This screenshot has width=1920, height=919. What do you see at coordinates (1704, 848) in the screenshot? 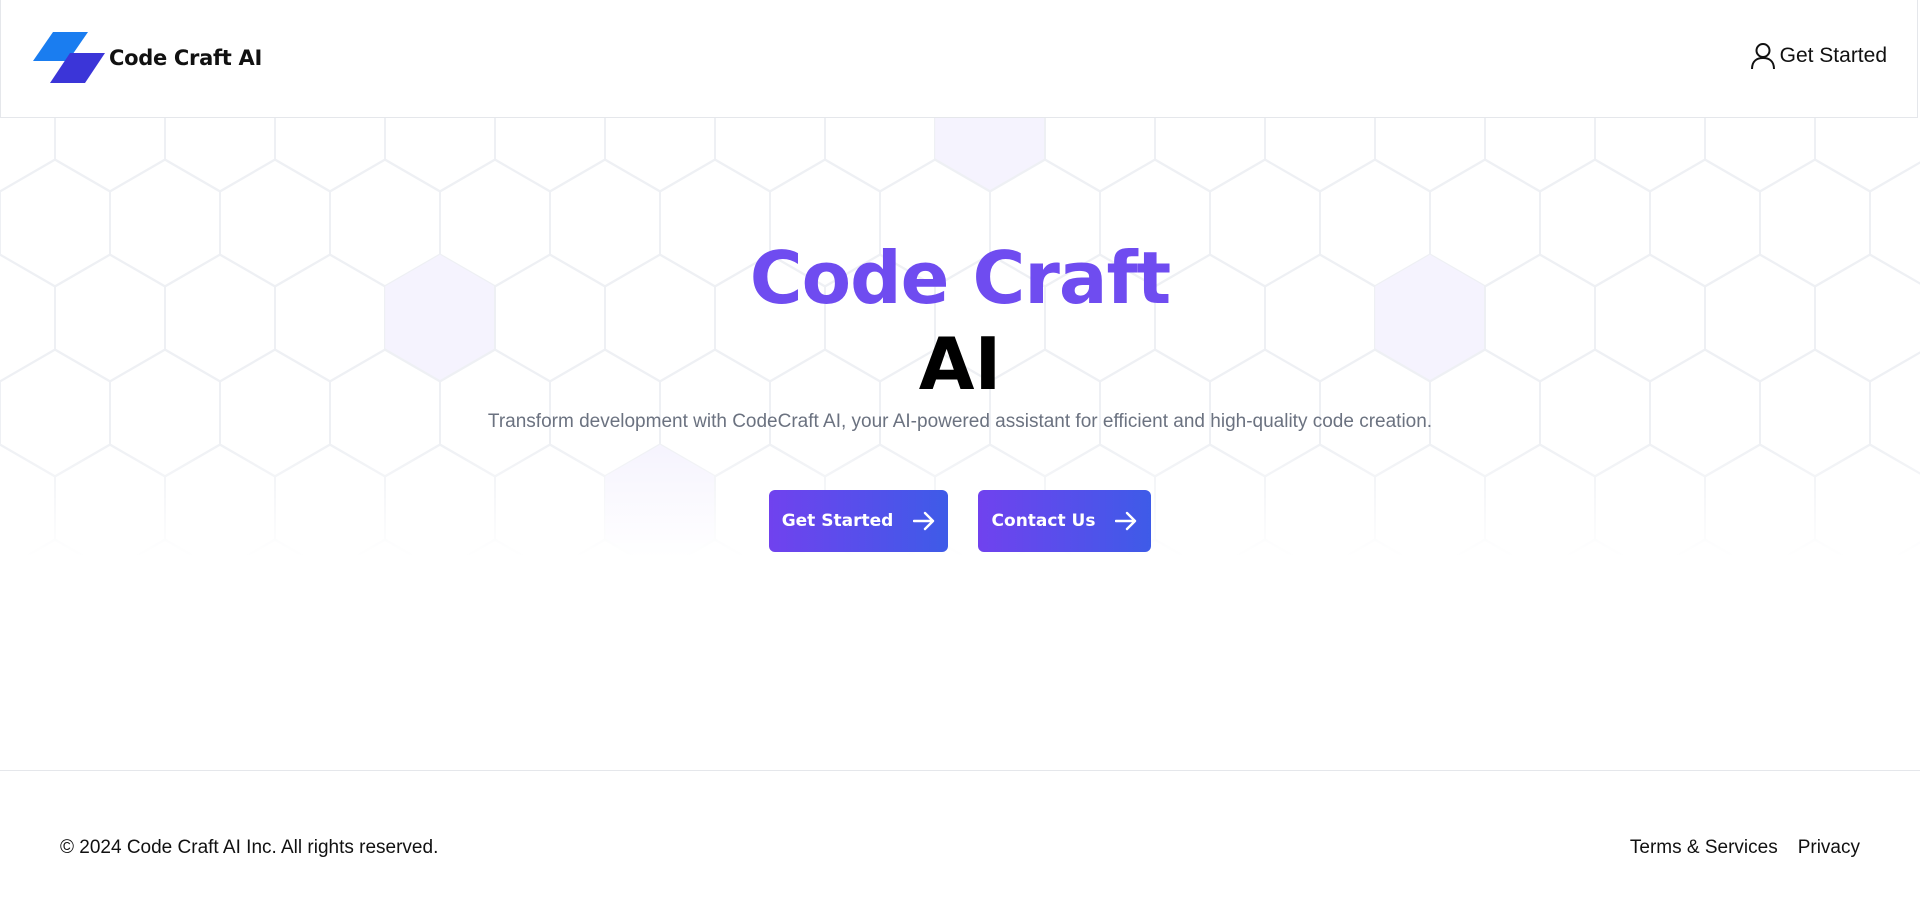
I see `terms-link: Terms & Services` at bounding box center [1704, 848].